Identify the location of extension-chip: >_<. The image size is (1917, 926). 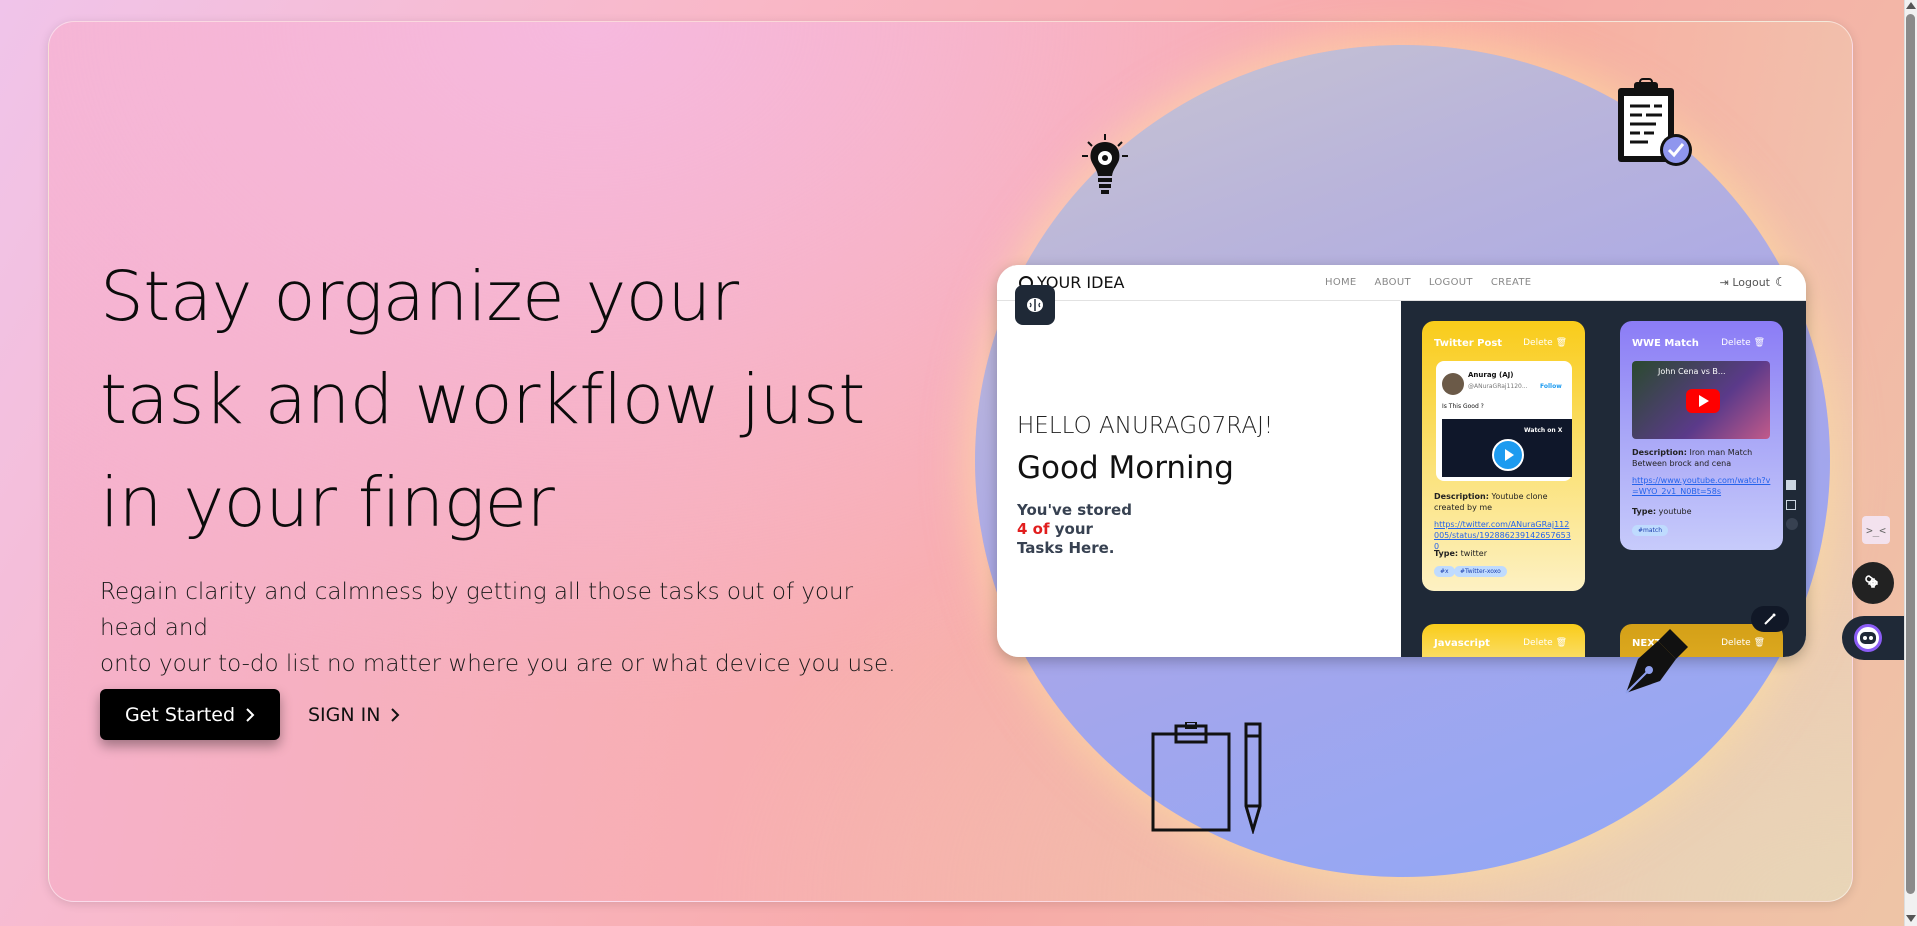
(1876, 530).